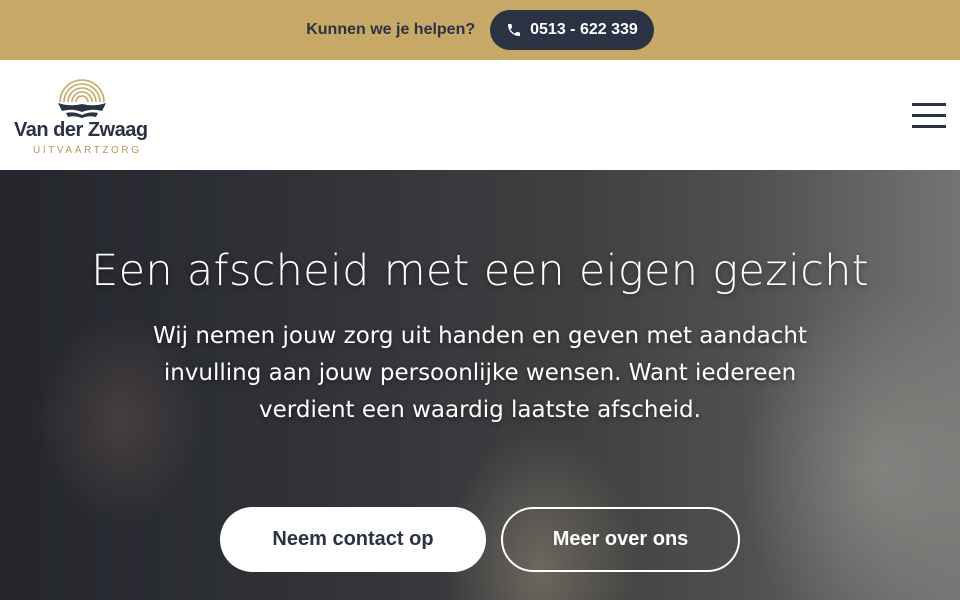 Image resolution: width=960 pixels, height=600 pixels. Describe the element at coordinates (929, 126) in the screenshot. I see `menu-bar-bottom` at that location.